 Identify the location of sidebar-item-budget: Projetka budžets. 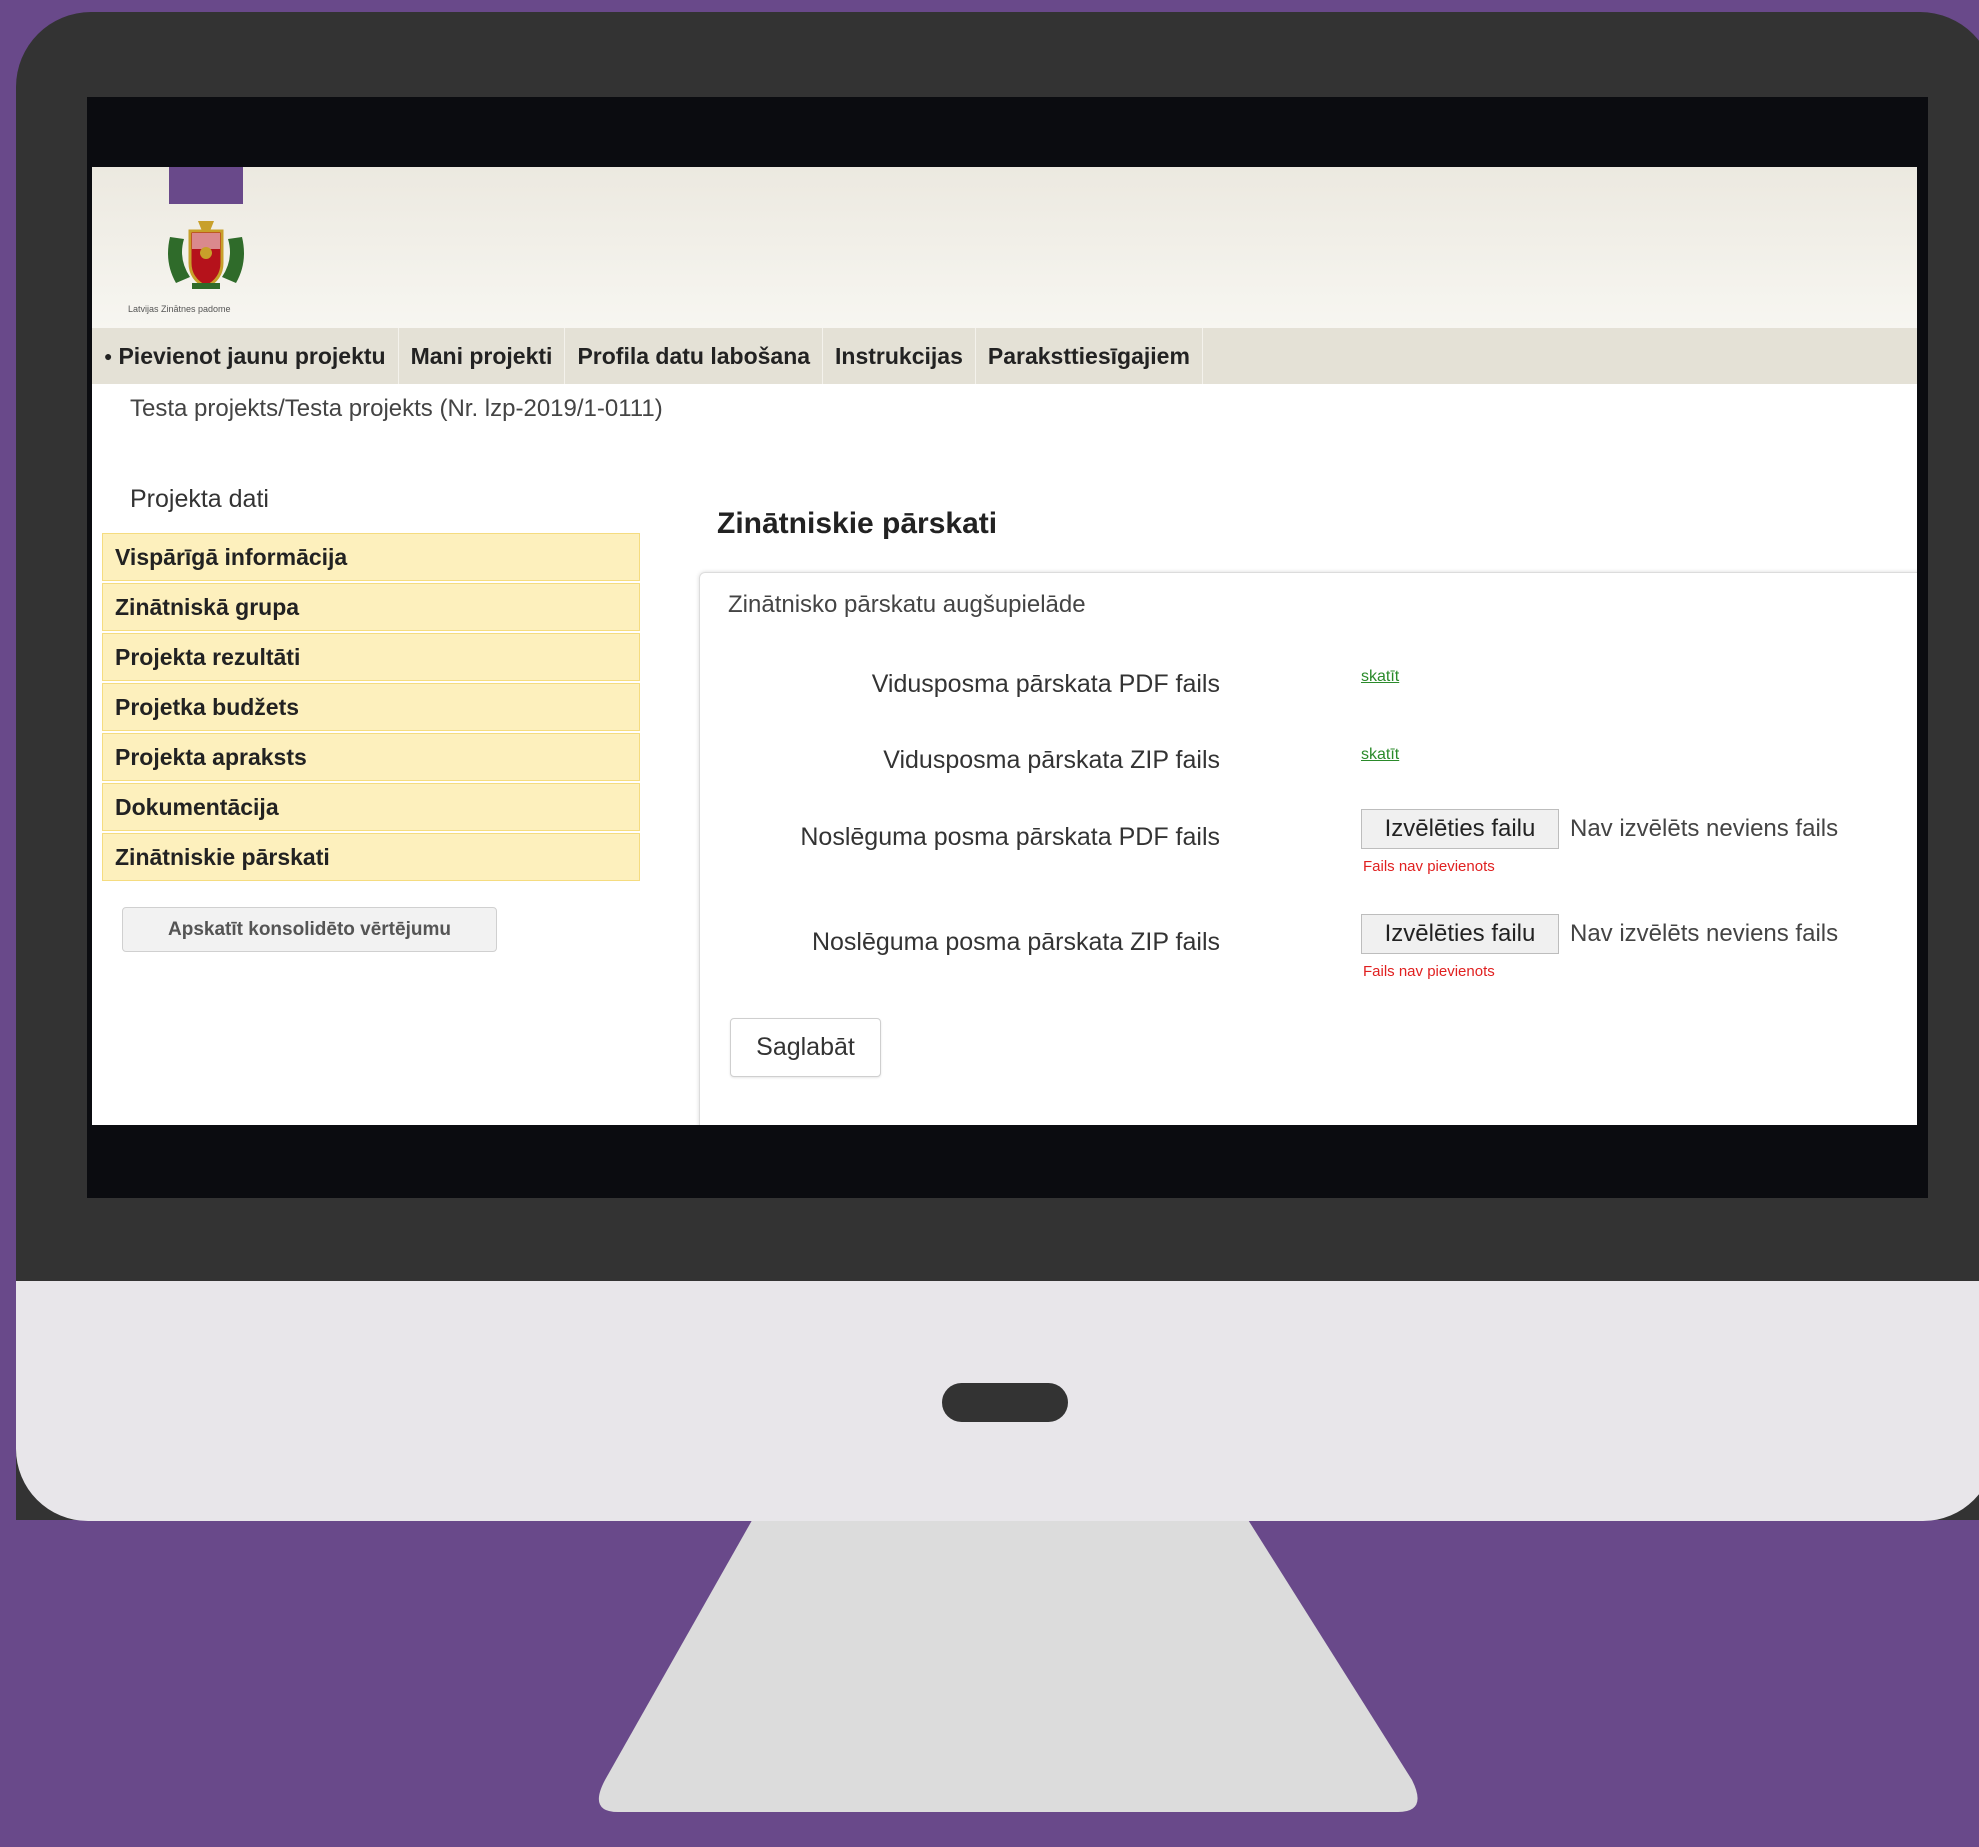
(371, 707).